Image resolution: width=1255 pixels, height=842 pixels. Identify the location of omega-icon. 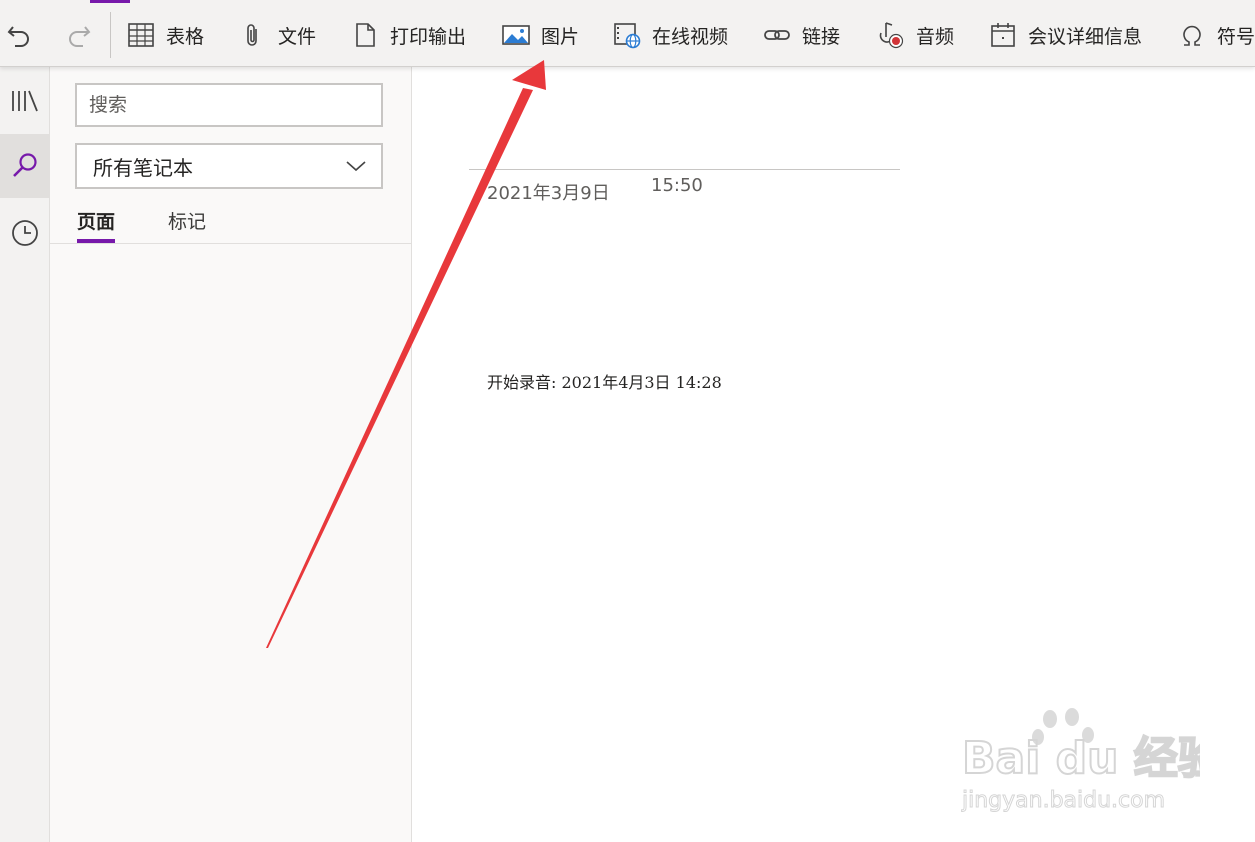
(1192, 35).